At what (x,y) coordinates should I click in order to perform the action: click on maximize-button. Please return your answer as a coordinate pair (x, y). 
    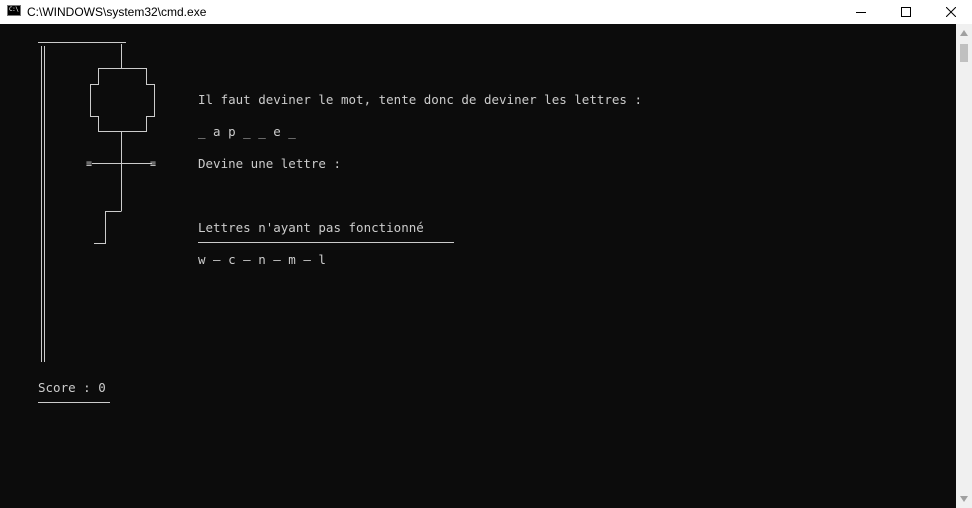
    Looking at the image, I should click on (906, 12).